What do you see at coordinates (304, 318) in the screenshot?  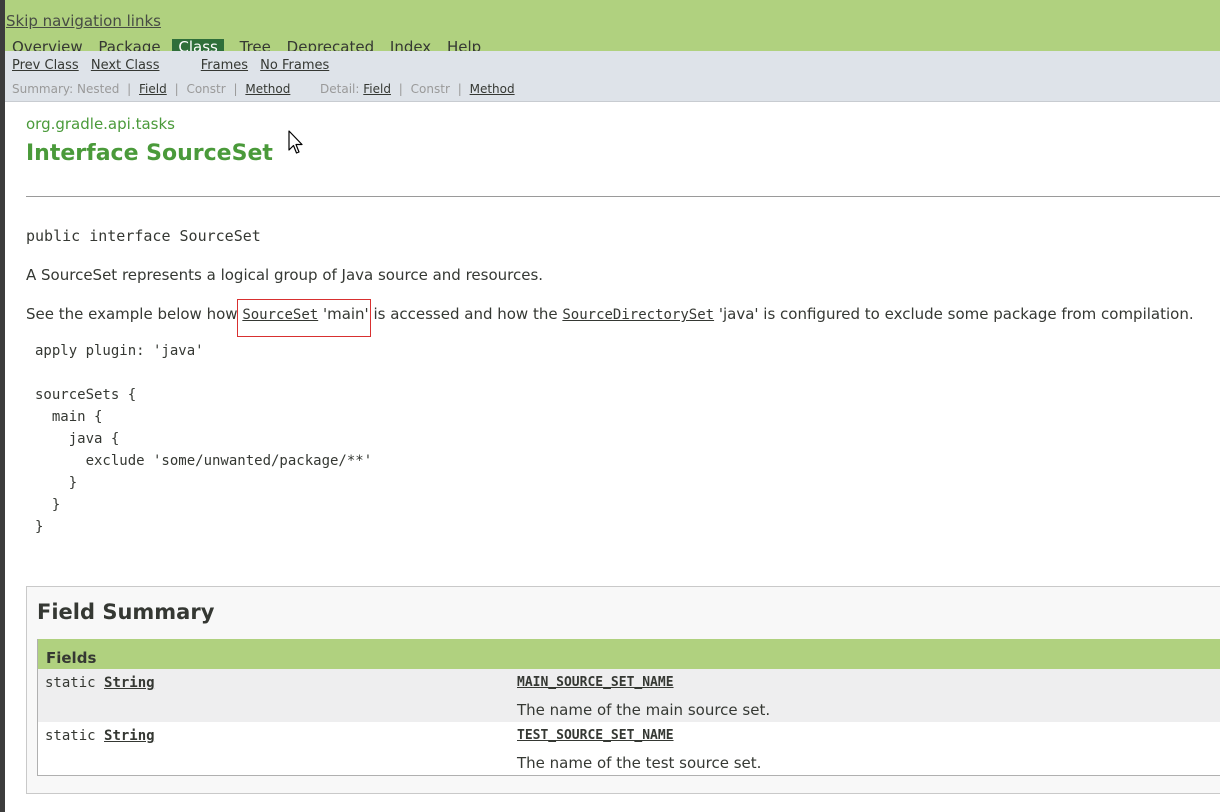 I see `highlight-box` at bounding box center [304, 318].